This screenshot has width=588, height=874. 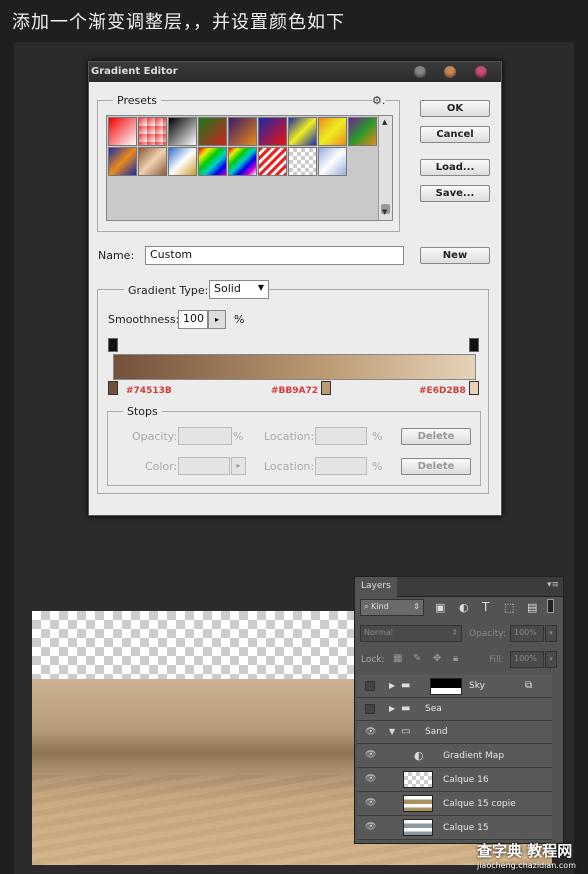 I want to click on presets-scrollbar: ▲ ▼, so click(x=385, y=168).